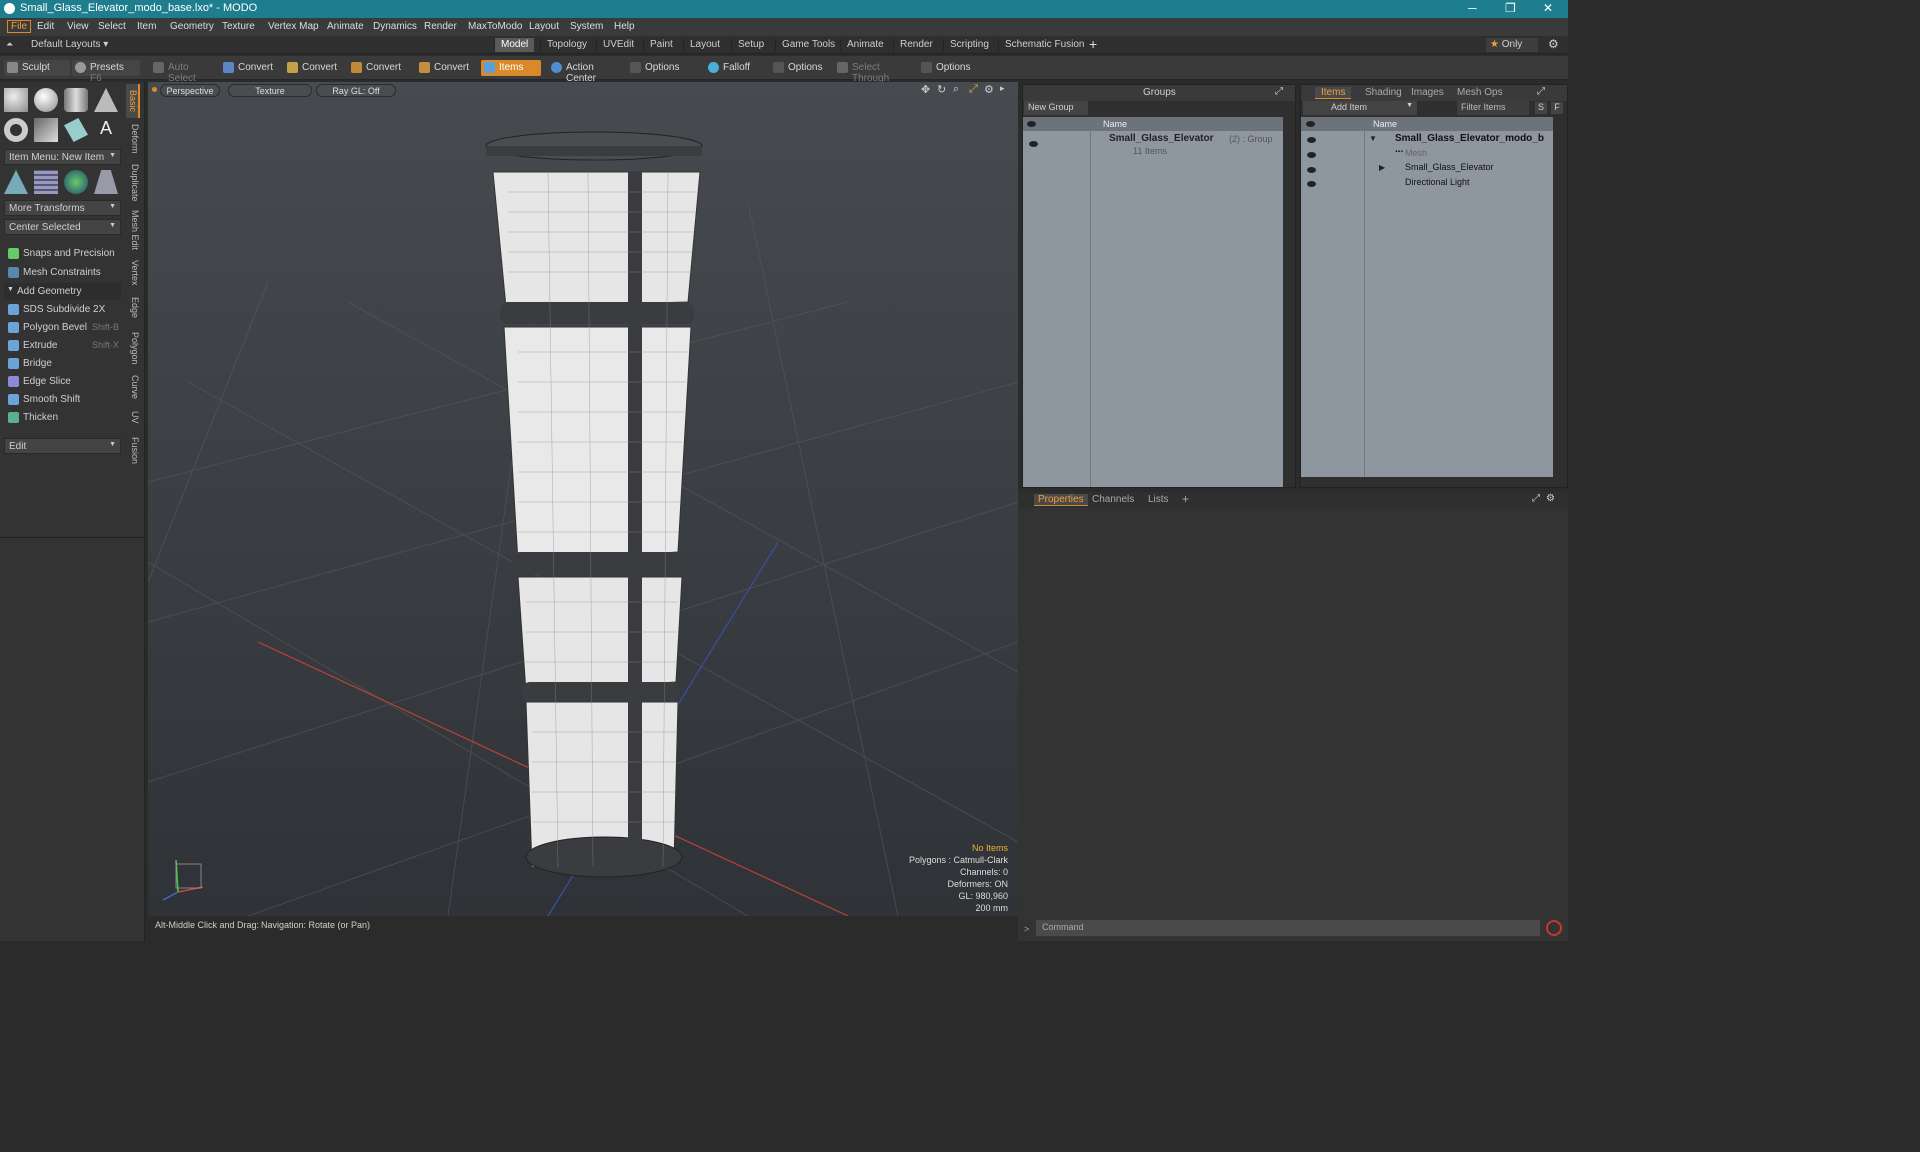  I want to click on menu-dynamics: Dynamics, so click(395, 26).